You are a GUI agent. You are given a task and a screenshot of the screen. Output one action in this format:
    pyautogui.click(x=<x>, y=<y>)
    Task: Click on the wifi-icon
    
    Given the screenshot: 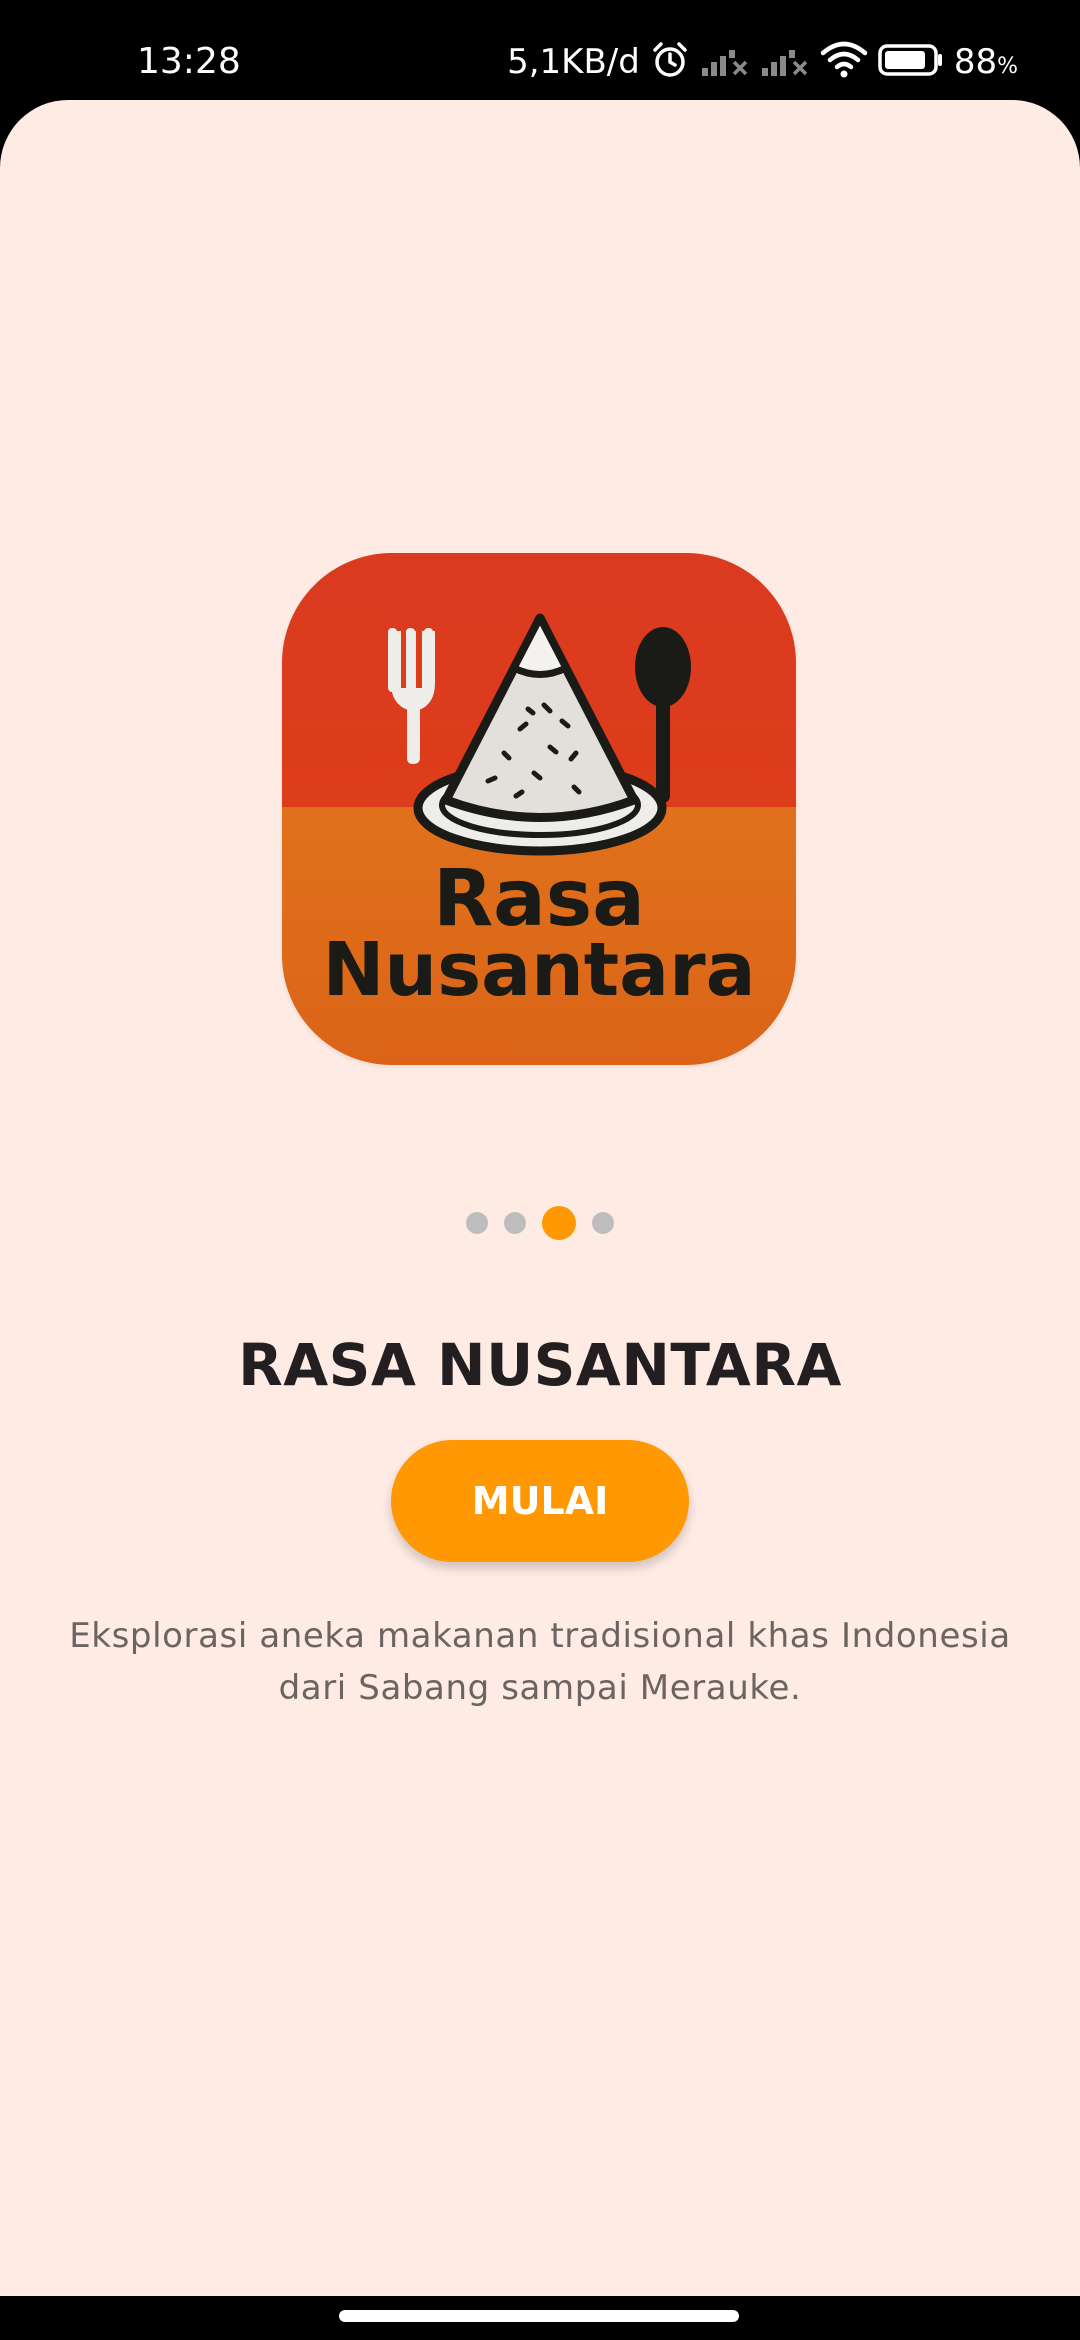 What is the action you would take?
    pyautogui.click(x=844, y=62)
    